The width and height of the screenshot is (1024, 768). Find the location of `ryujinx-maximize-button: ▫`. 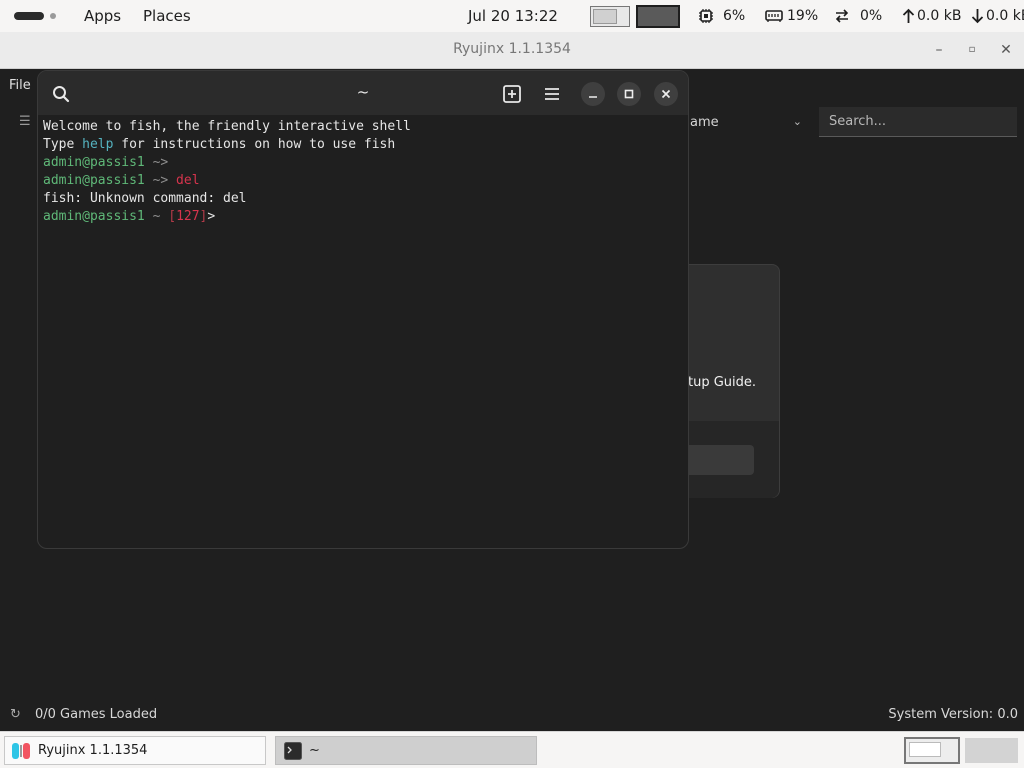

ryujinx-maximize-button: ▫ is located at coordinates (972, 50).